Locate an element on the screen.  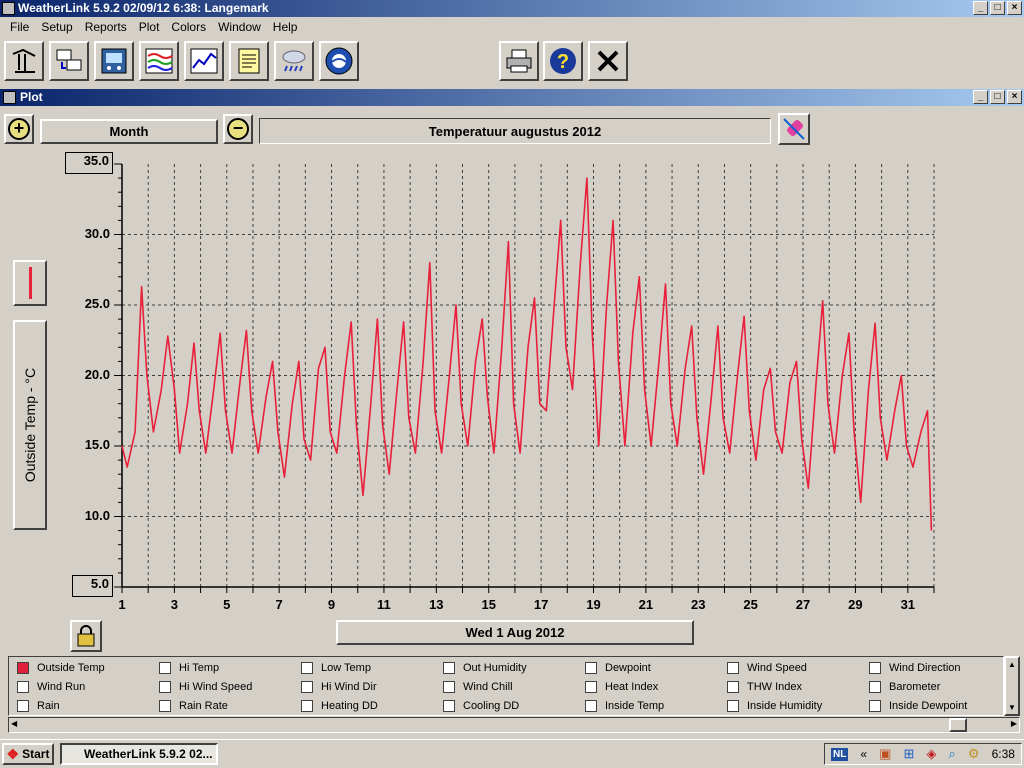
y-min-field: 5.0 is located at coordinates (92, 586).